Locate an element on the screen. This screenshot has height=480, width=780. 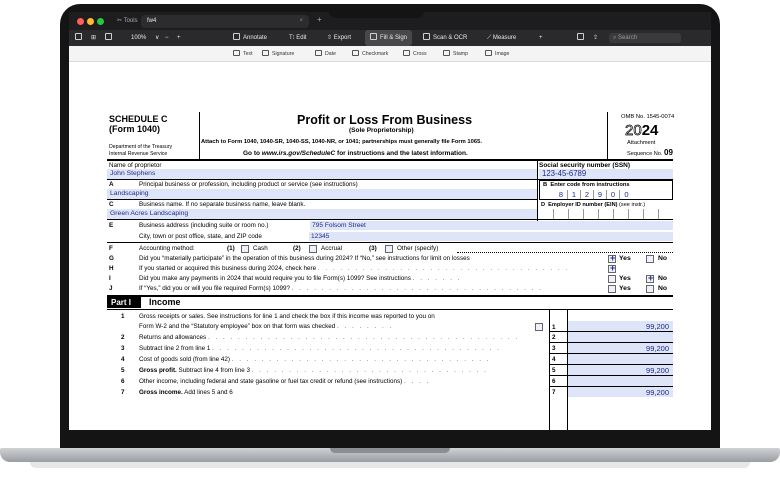
share-icon: ⇪ is located at coordinates (595, 38).